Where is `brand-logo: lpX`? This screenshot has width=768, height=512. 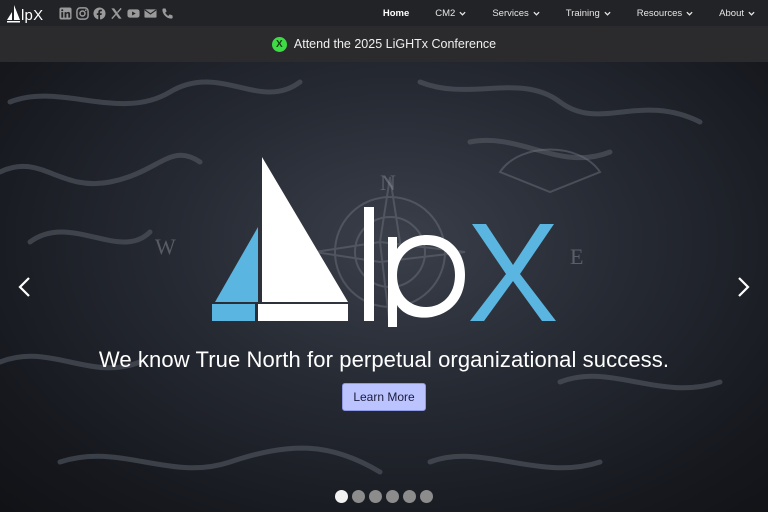 brand-logo: lpX is located at coordinates (24, 13).